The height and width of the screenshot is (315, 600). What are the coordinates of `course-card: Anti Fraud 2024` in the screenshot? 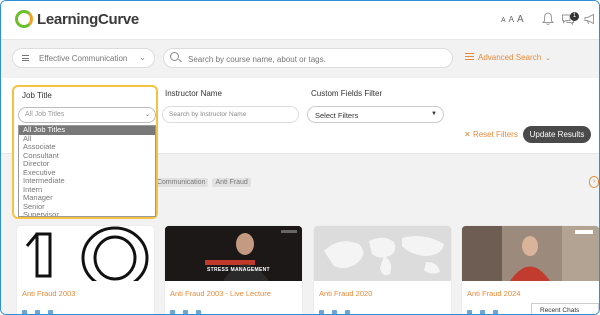 It's located at (530, 270).